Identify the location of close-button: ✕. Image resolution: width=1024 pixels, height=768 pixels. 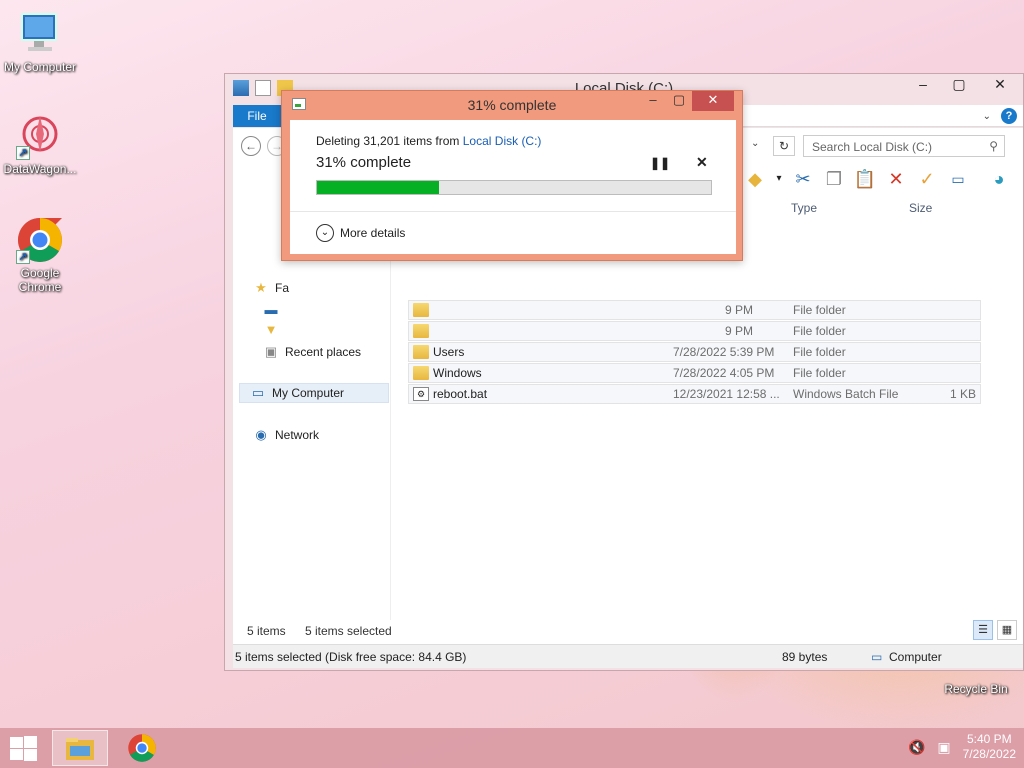
(1000, 85).